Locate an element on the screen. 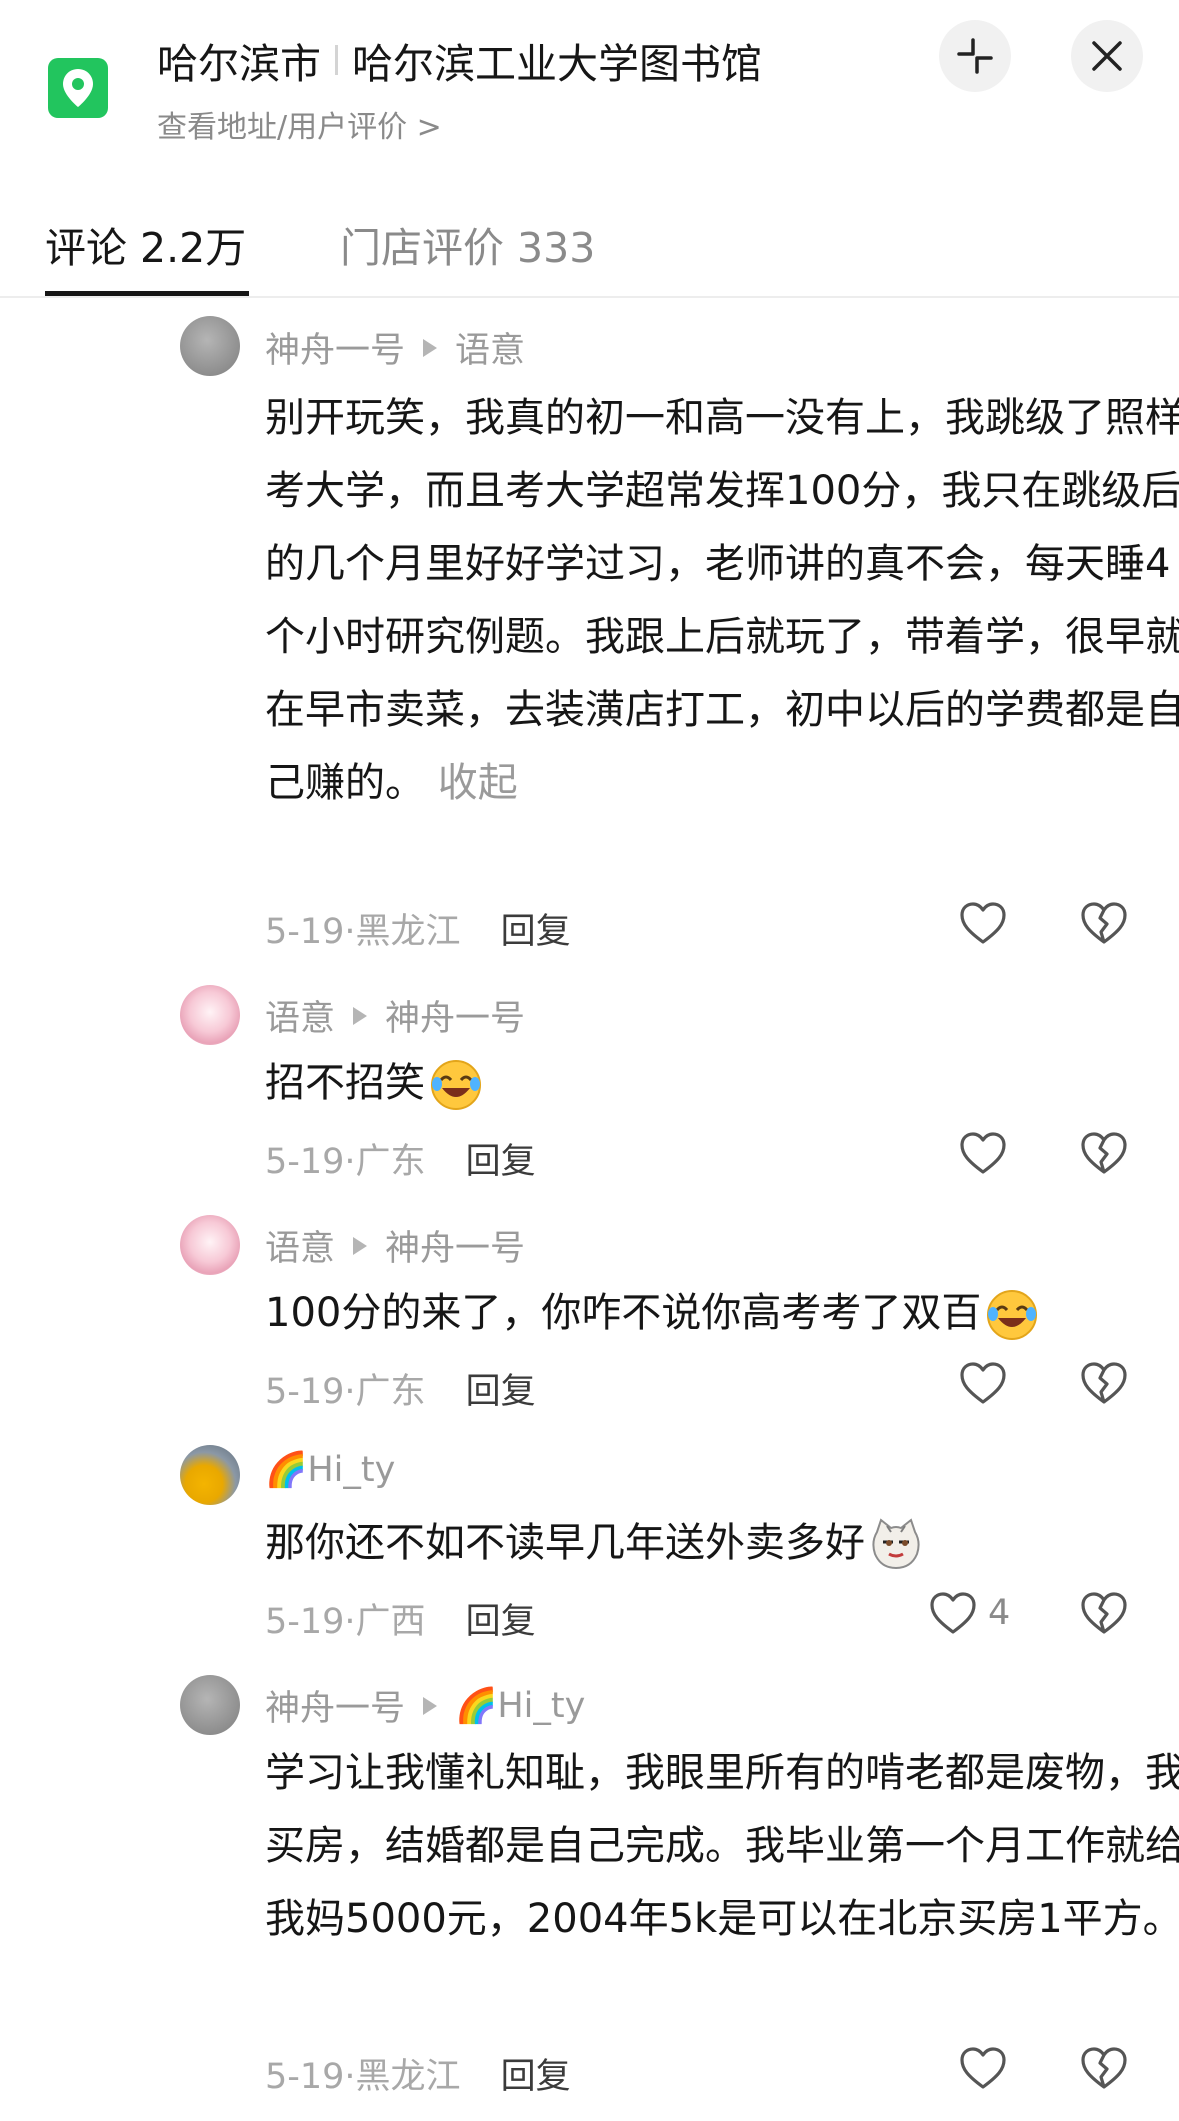  comment-author-row: 神舟一号 语意 is located at coordinates (395, 347).